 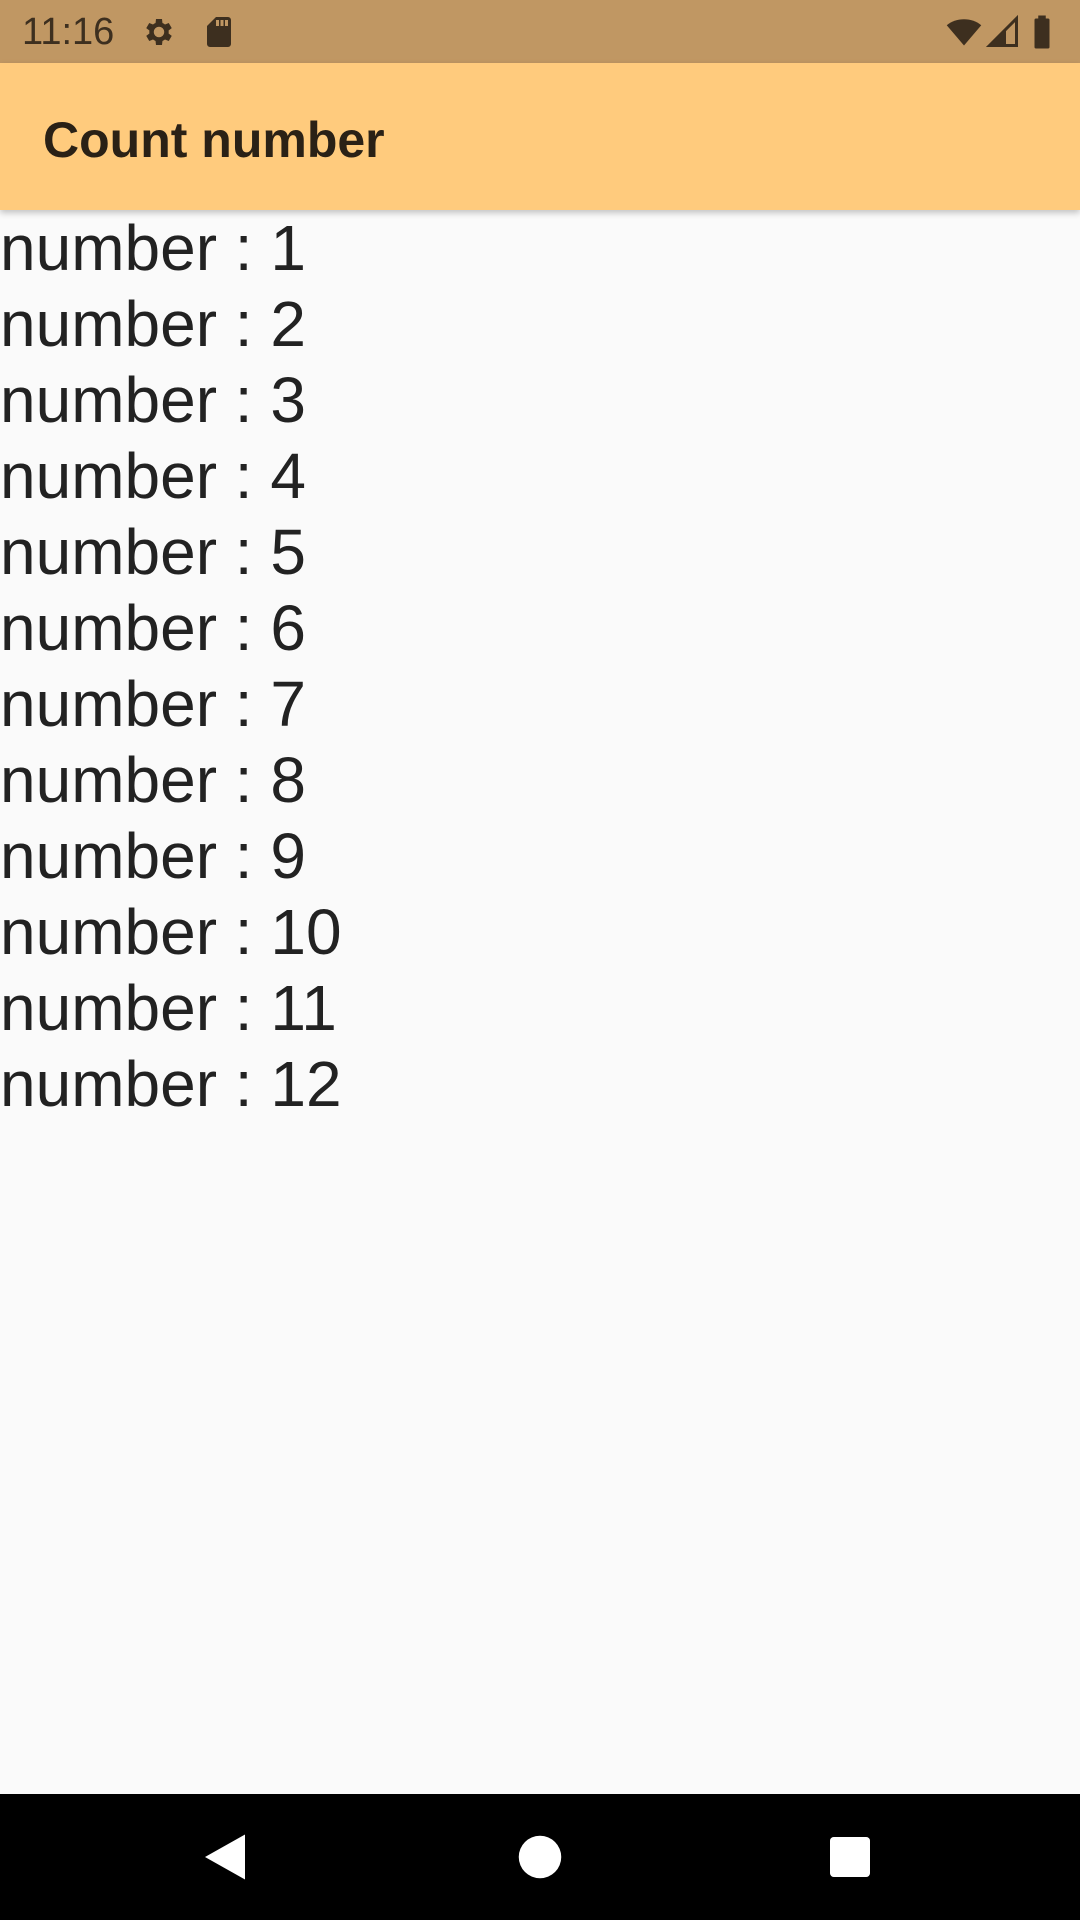 I want to click on gear-icon, so click(x=159, y=32).